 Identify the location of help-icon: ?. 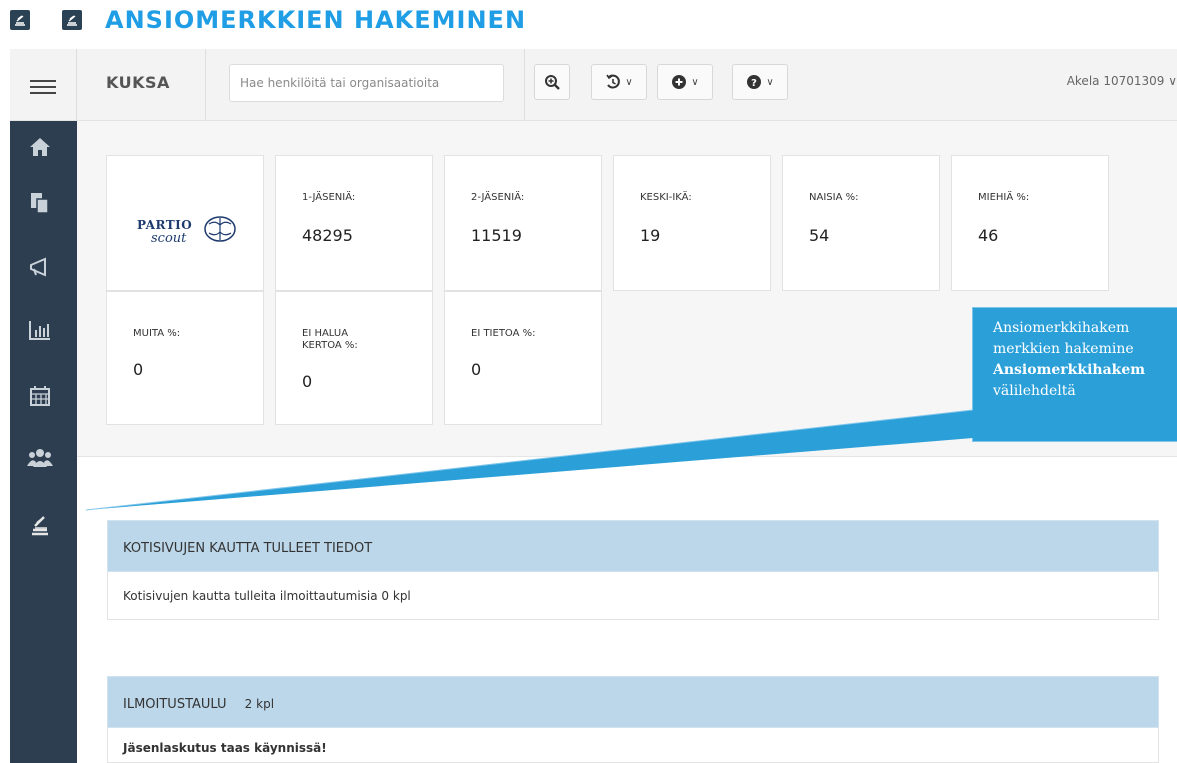
(754, 82).